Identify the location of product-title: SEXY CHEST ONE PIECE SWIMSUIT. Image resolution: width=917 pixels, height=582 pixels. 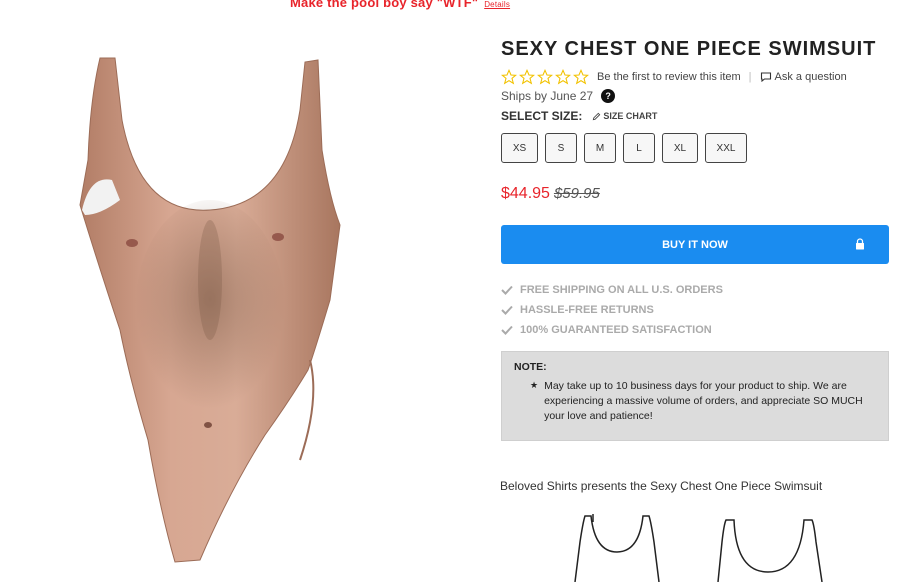
(689, 49).